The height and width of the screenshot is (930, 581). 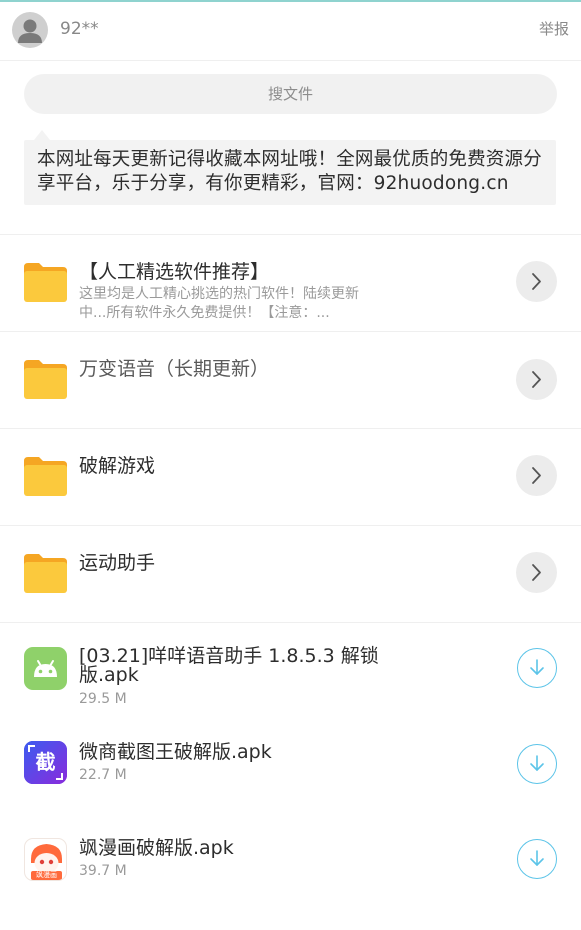 I want to click on notice-tail, so click(x=42, y=135).